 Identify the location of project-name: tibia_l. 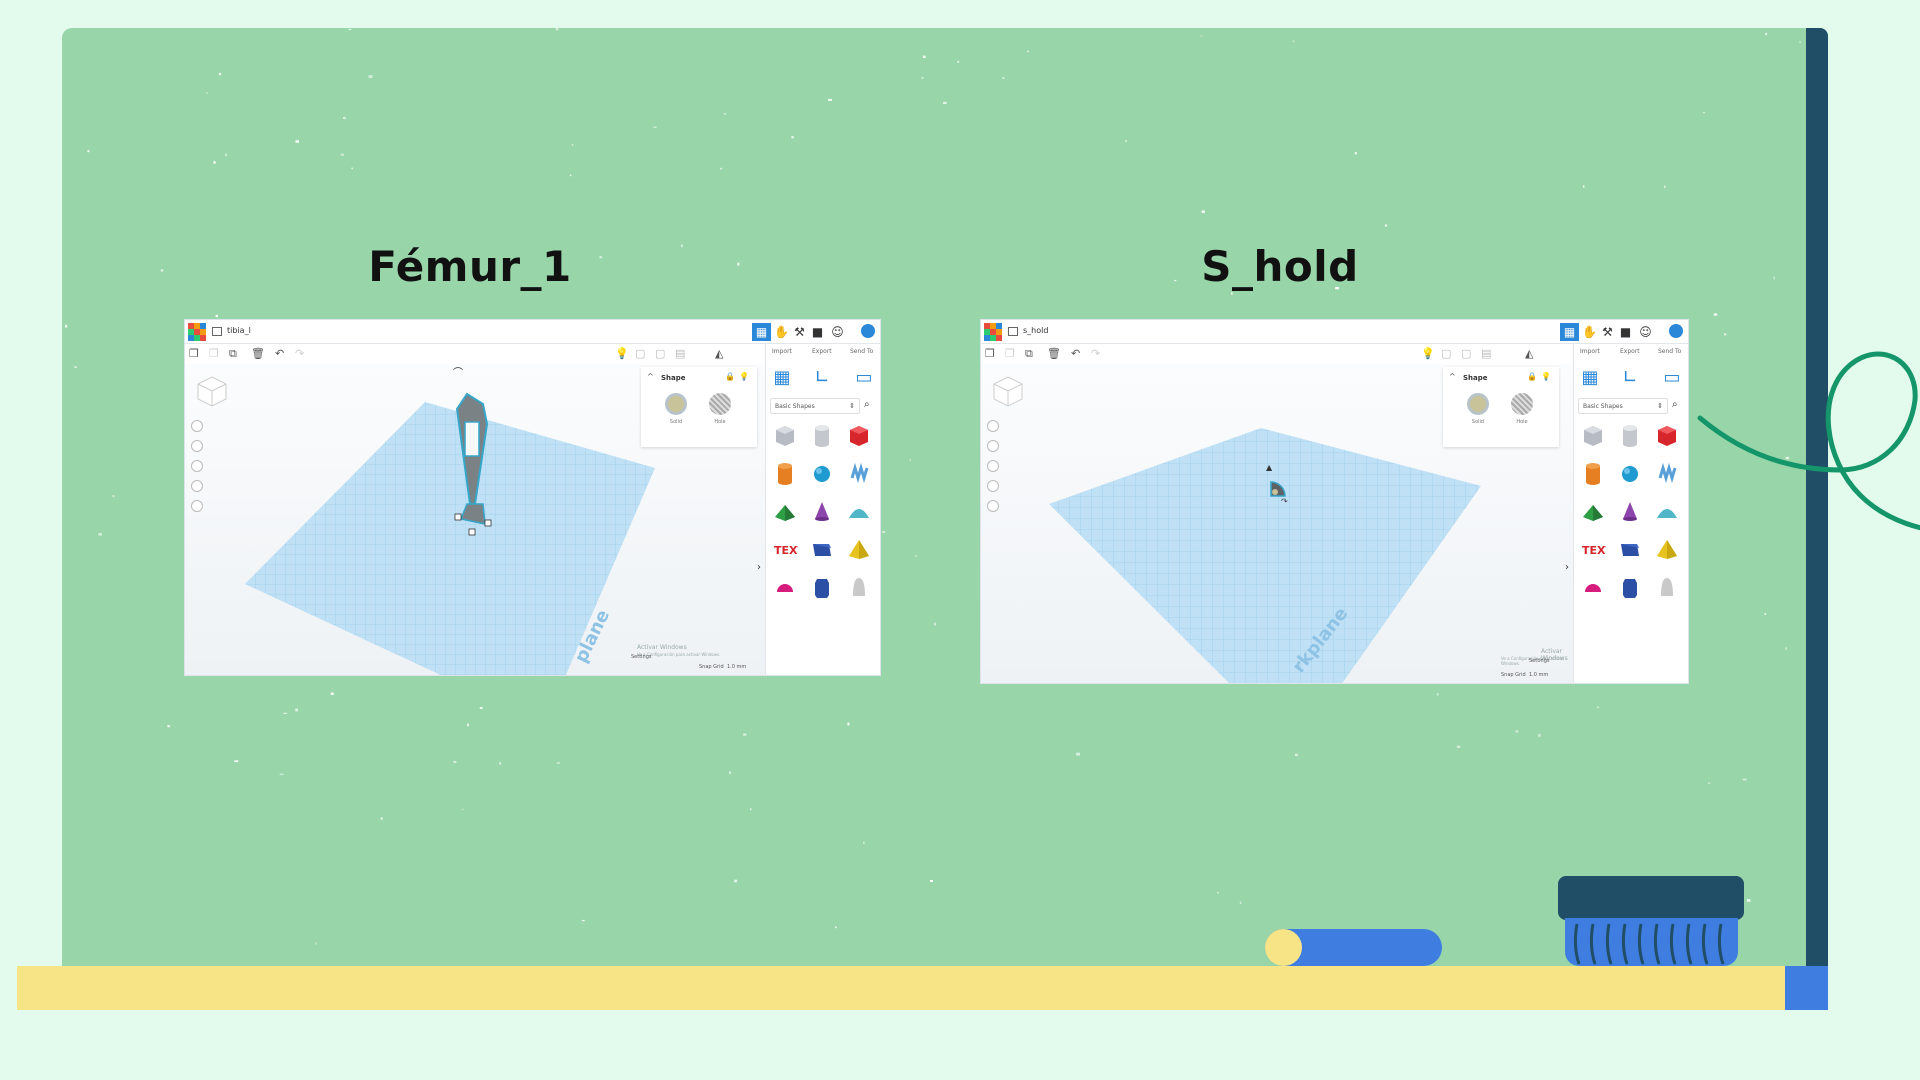
(239, 330).